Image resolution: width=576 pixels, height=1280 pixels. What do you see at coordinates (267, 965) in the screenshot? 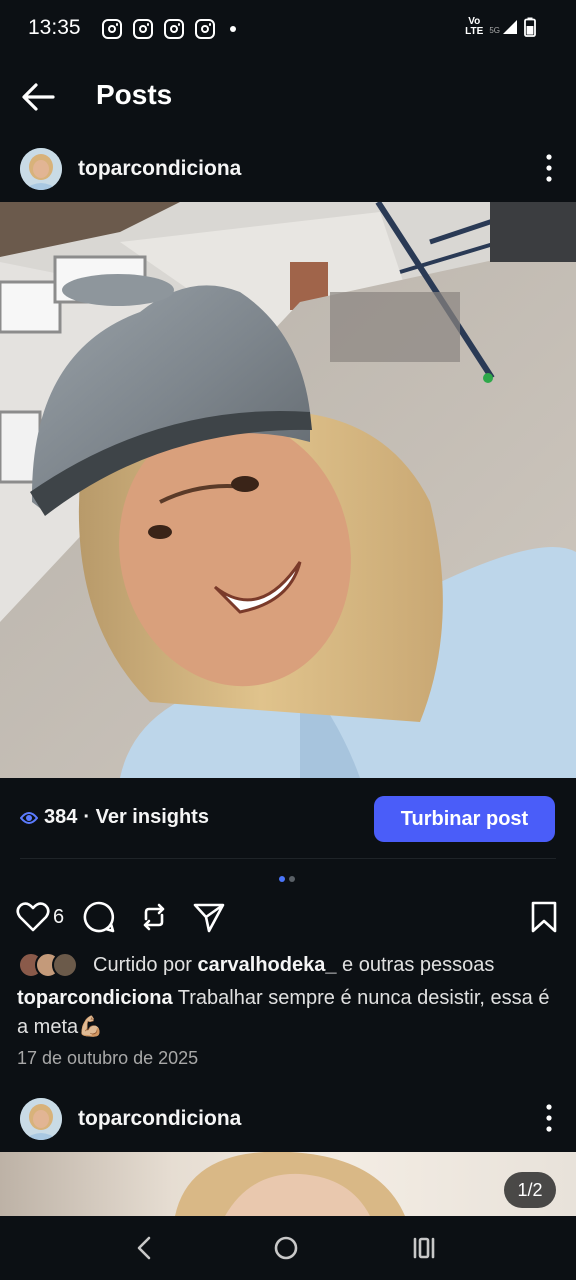
I see `liked-by-user: carvalhodeka_` at bounding box center [267, 965].